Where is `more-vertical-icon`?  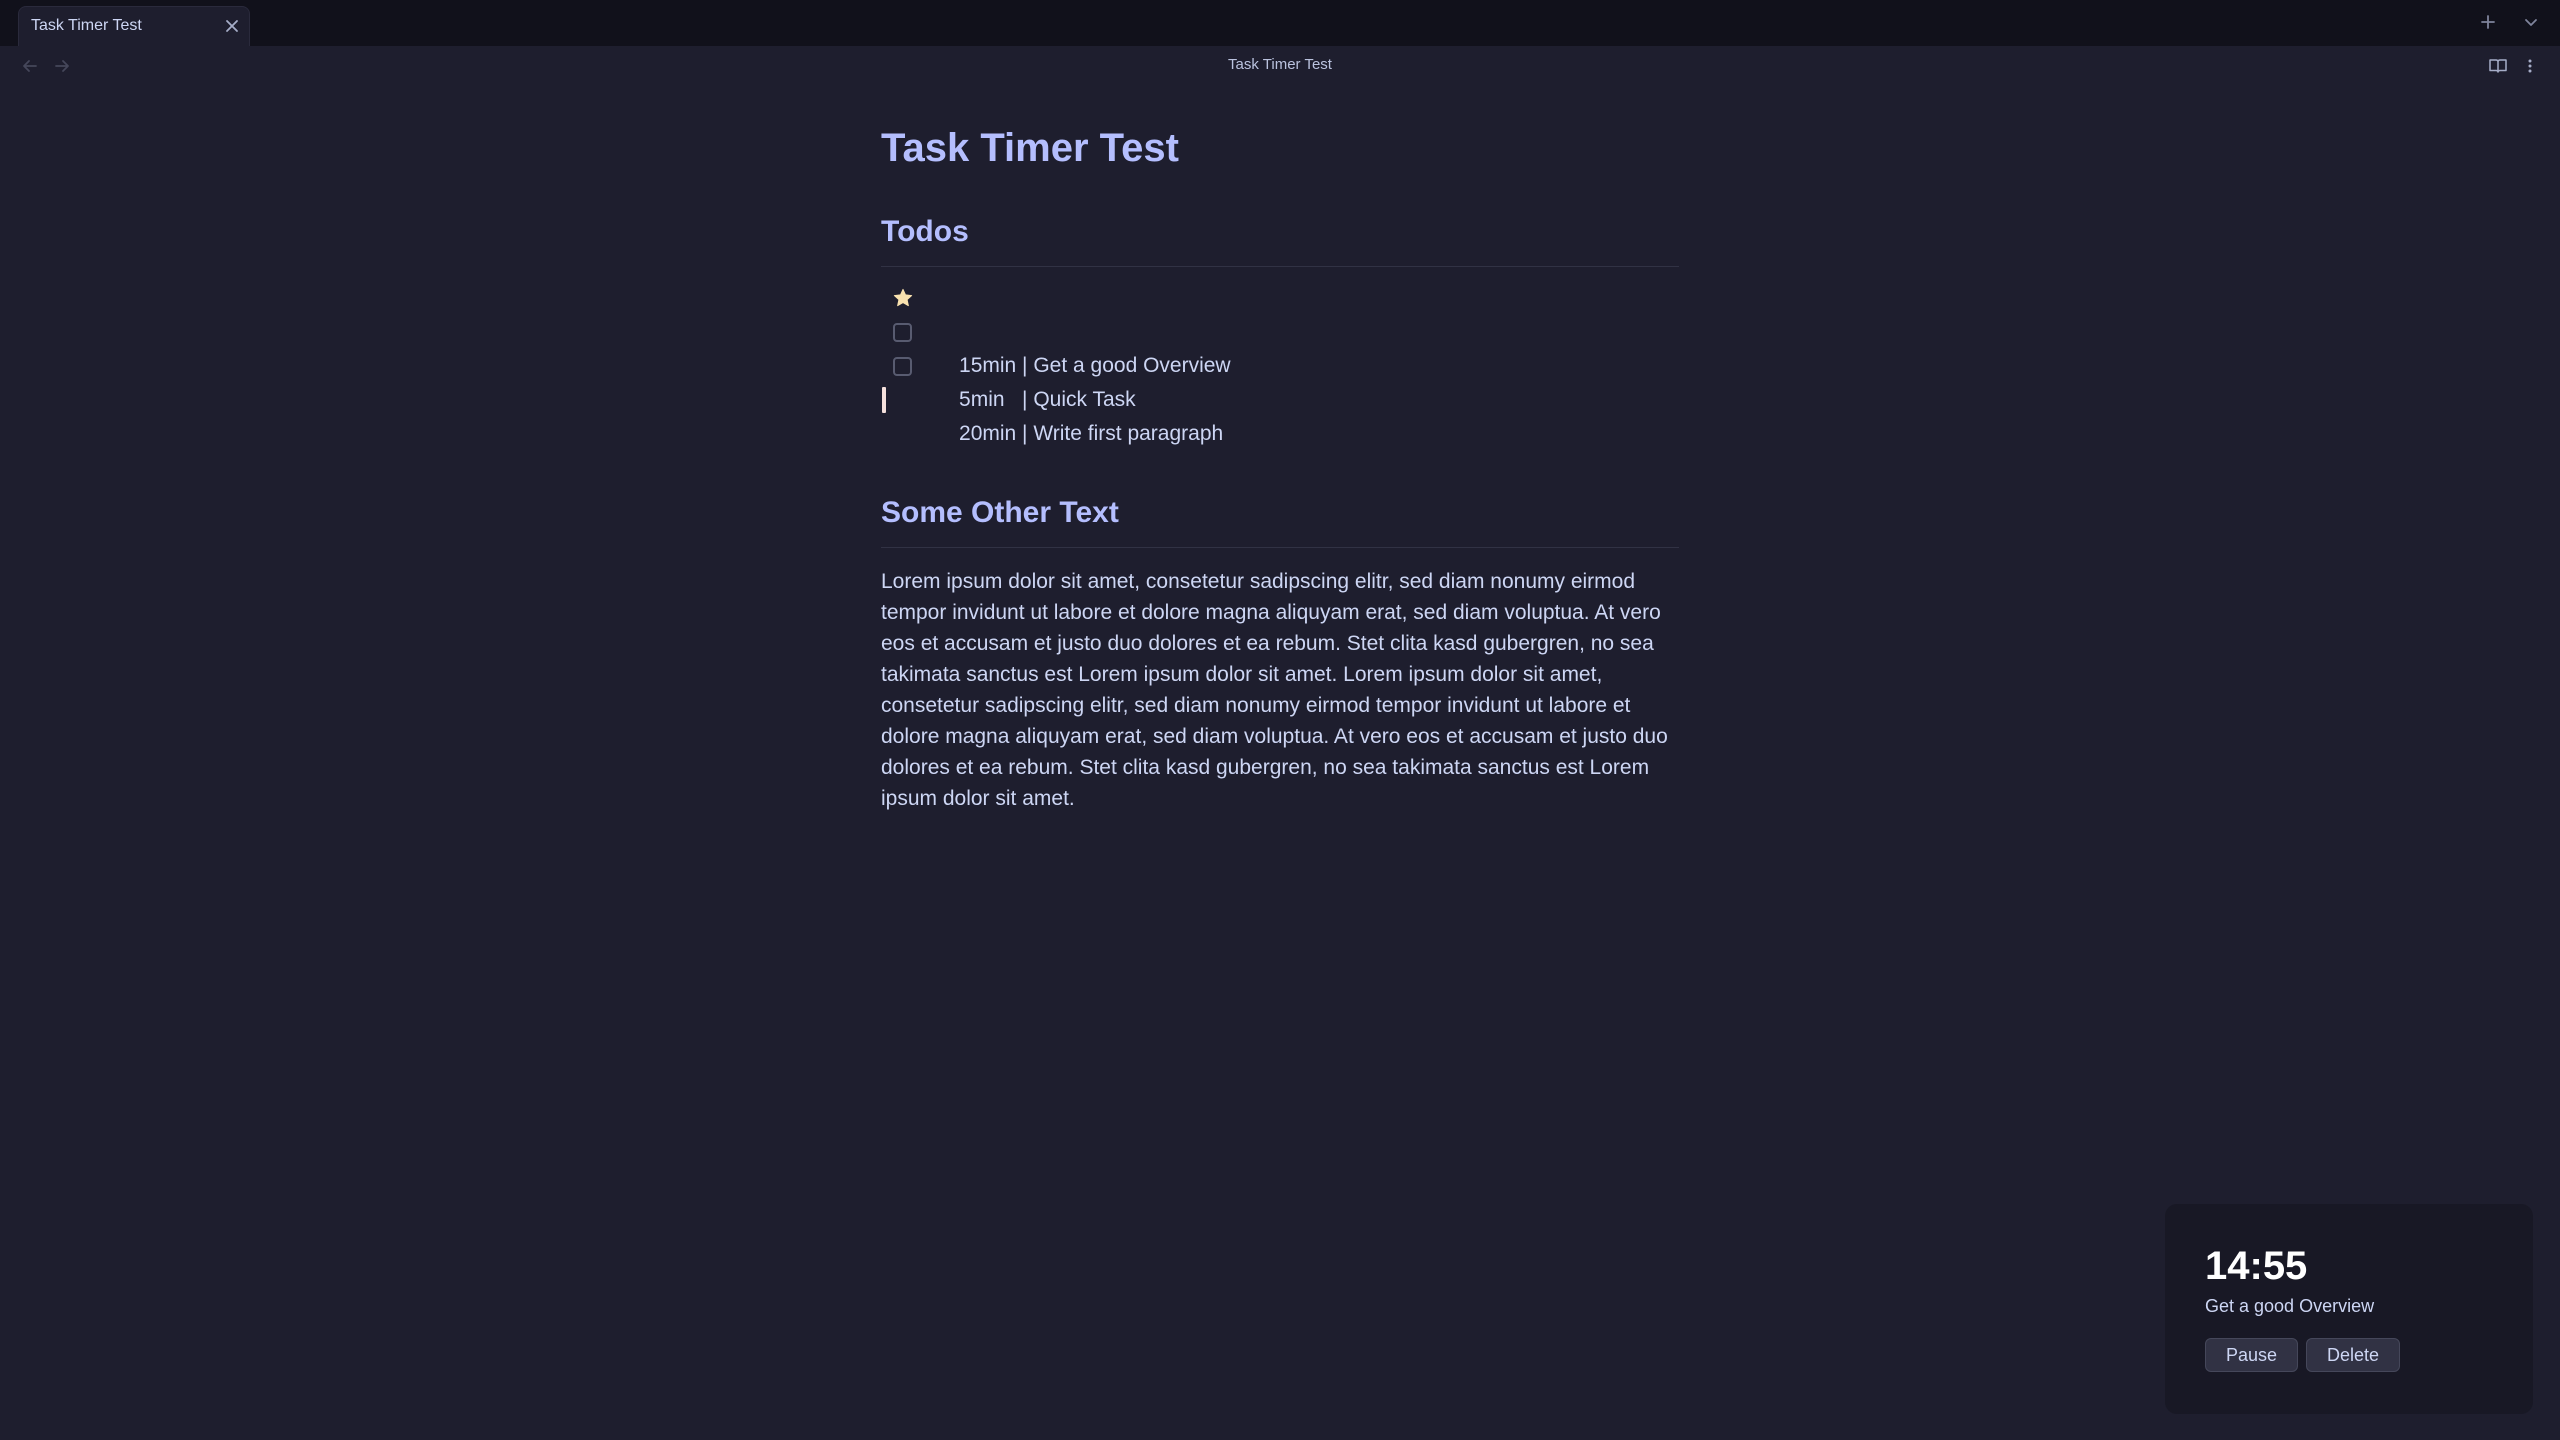 more-vertical-icon is located at coordinates (2530, 66).